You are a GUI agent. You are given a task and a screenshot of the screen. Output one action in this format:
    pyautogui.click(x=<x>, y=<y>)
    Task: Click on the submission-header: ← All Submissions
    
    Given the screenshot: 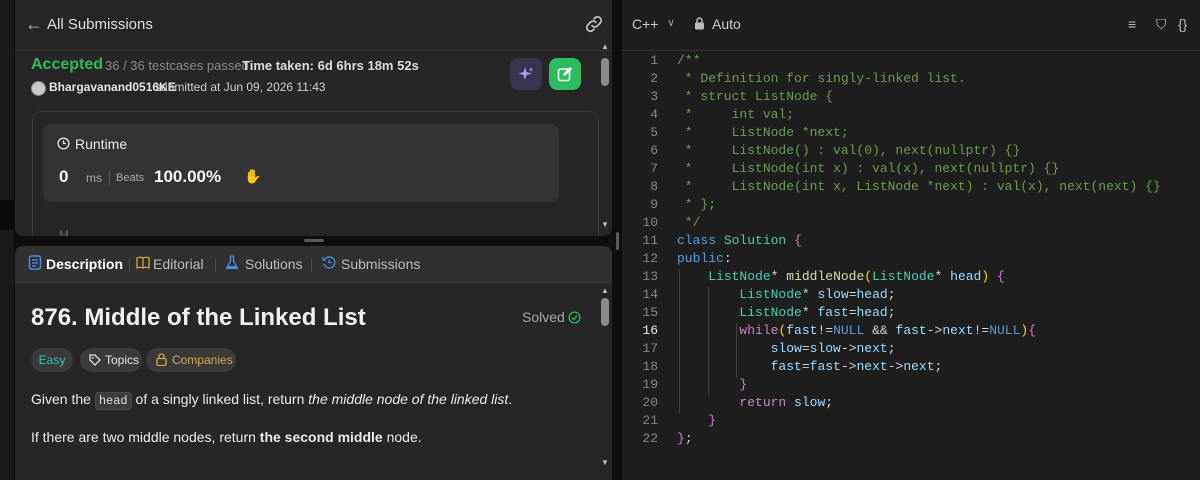 What is the action you would take?
    pyautogui.click(x=313, y=25)
    